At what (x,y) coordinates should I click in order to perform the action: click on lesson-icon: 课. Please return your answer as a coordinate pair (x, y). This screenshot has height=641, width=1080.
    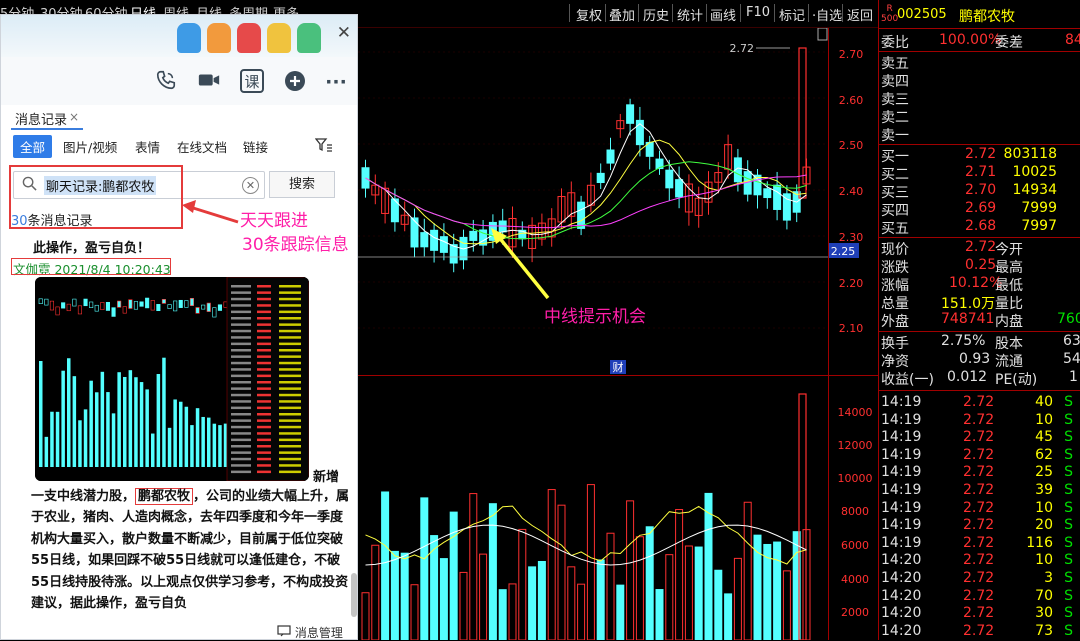
    Looking at the image, I should click on (252, 81).